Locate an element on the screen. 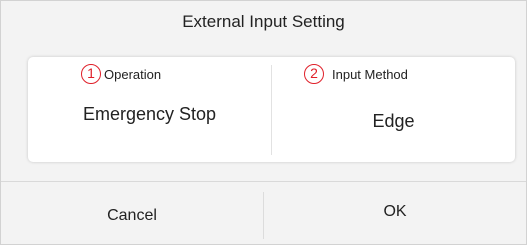 The width and height of the screenshot is (527, 245). operation-label: Operation is located at coordinates (133, 74).